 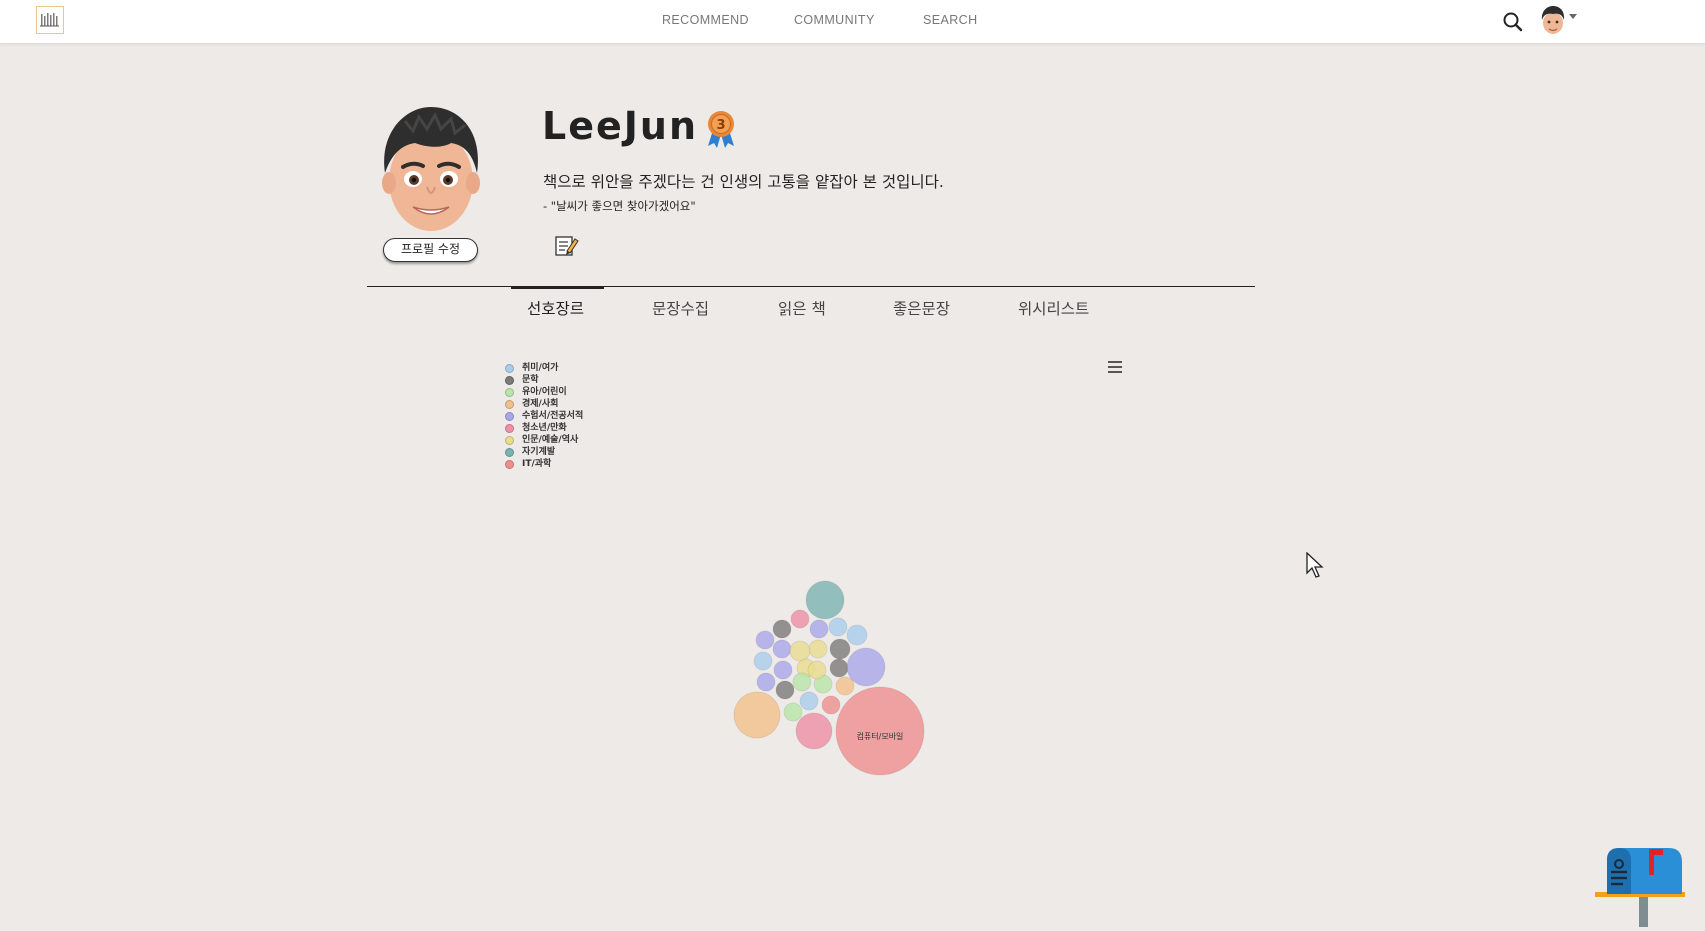 I want to click on bubble-label: 컴퓨터/모바일, so click(x=880, y=736).